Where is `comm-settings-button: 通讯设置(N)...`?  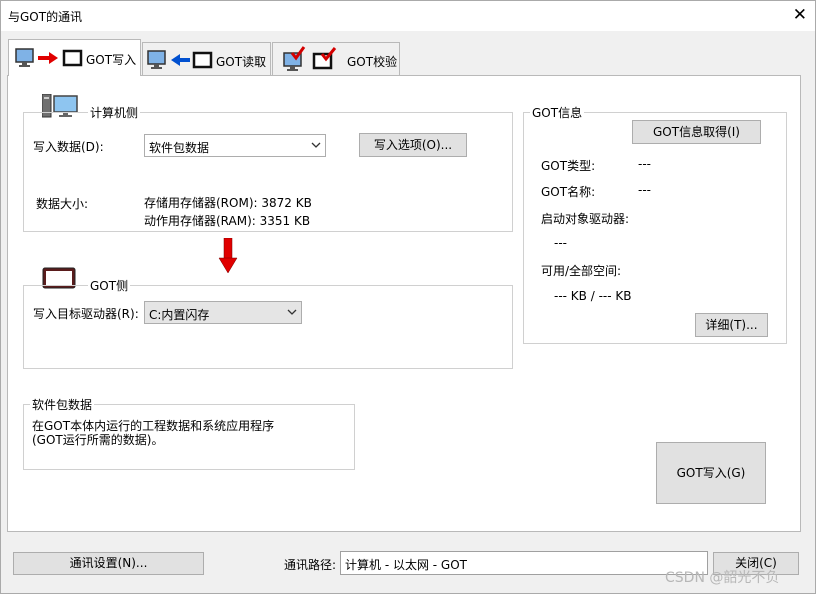
comm-settings-button: 通讯设置(N)... is located at coordinates (108, 563).